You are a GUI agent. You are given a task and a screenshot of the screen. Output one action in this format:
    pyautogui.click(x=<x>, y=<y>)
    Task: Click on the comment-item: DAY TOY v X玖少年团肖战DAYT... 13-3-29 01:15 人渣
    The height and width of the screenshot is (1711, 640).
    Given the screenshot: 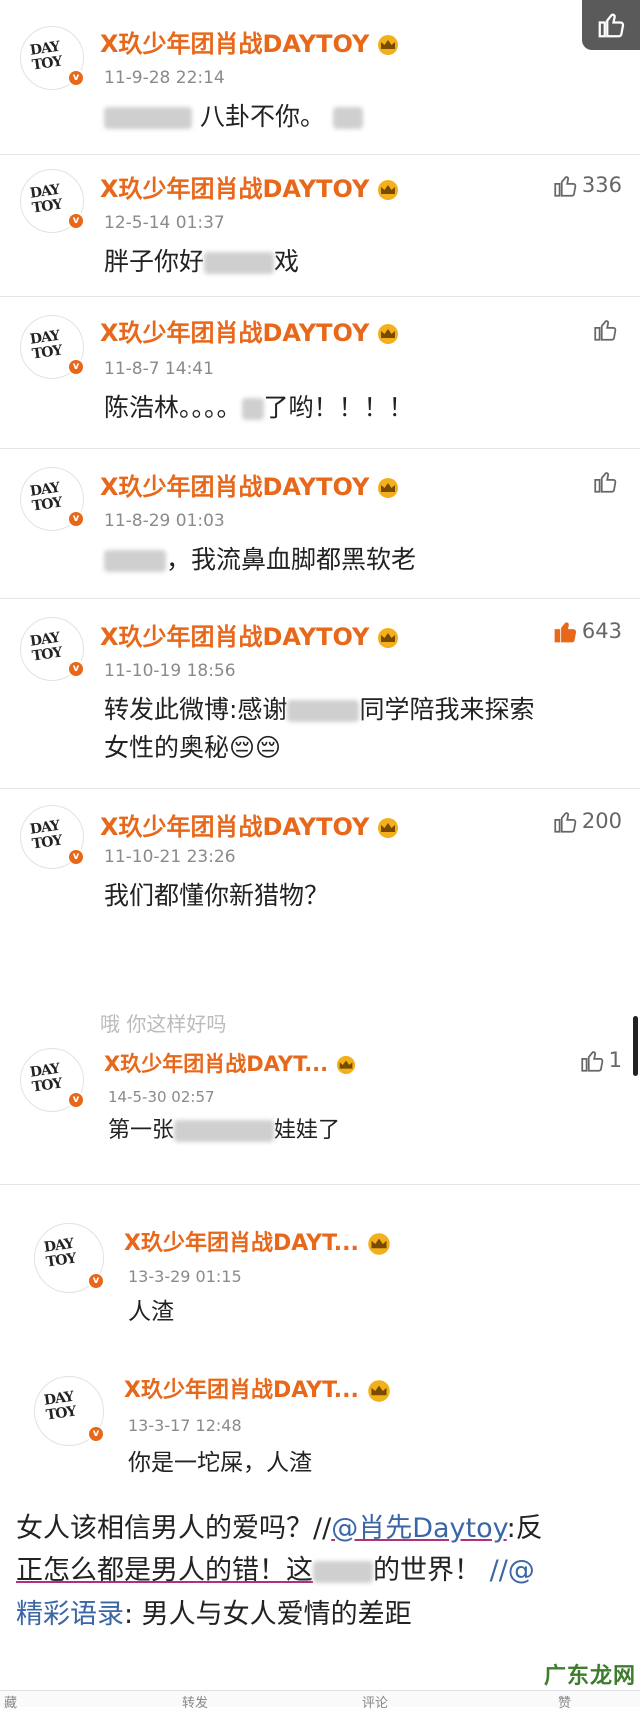 What is the action you would take?
    pyautogui.click(x=320, y=1262)
    